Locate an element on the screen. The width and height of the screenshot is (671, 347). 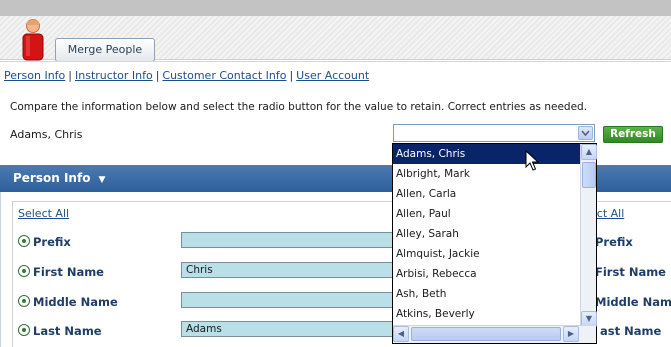
dropdown-option: Allen, Carla is located at coordinates (486, 194).